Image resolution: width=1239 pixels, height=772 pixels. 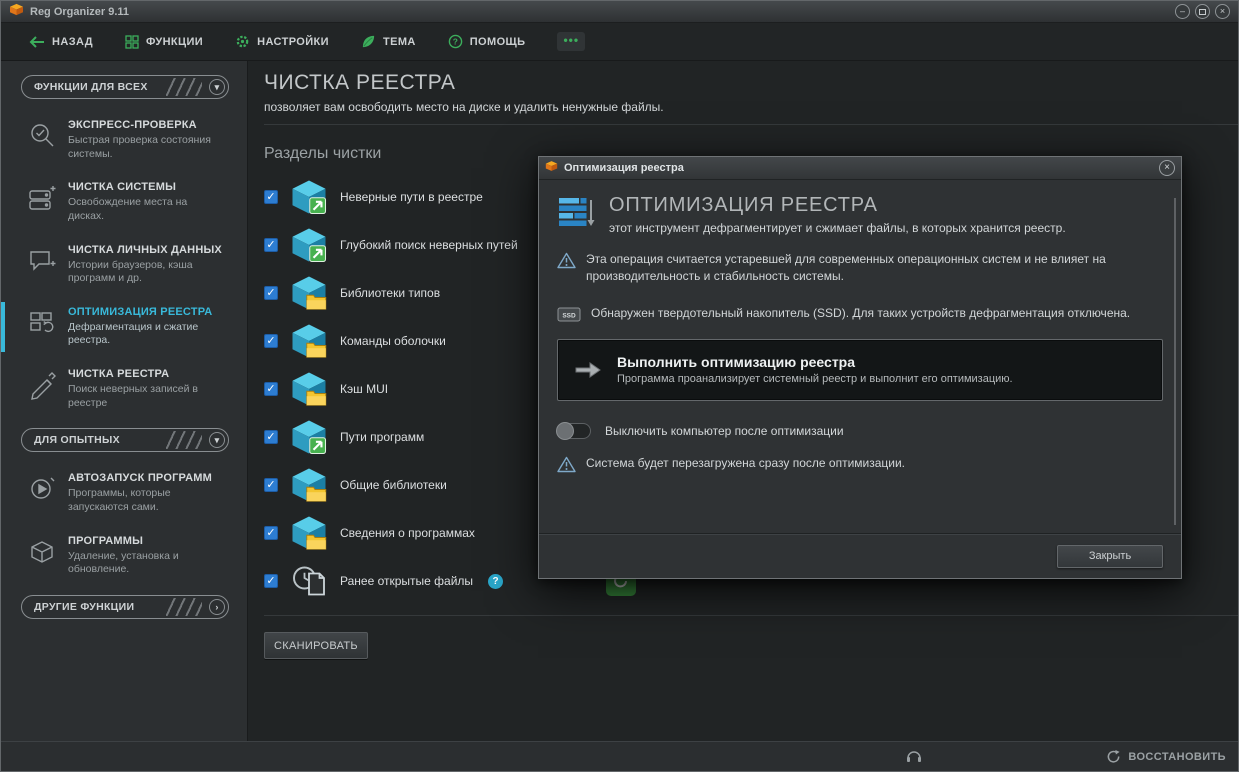 I want to click on sidebar-group2-label: ДЛЯ ОПЫТНЫХ, so click(x=77, y=440).